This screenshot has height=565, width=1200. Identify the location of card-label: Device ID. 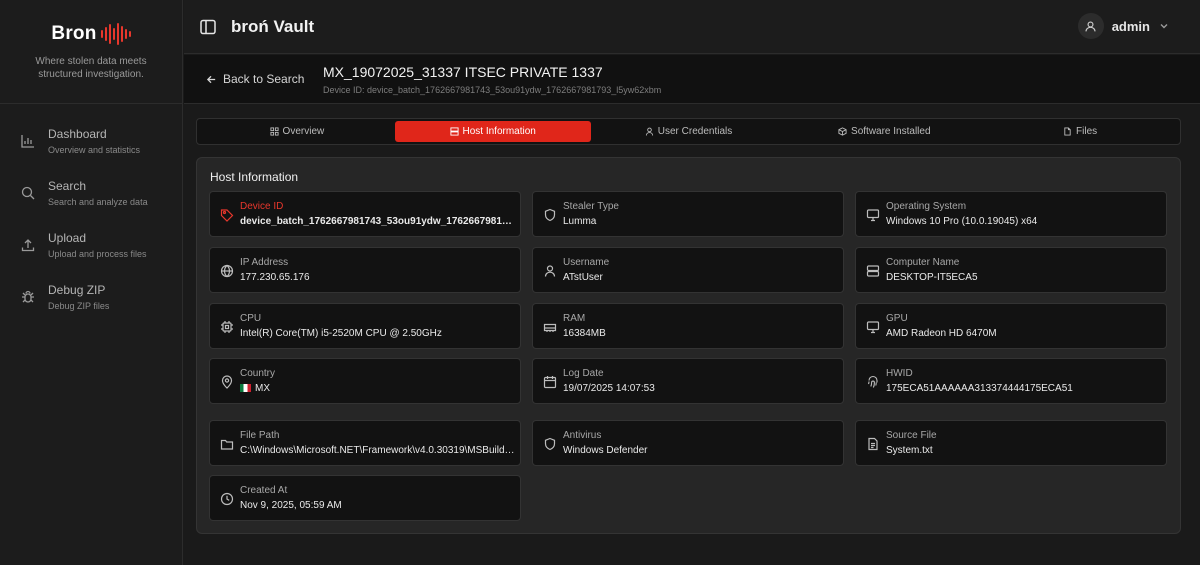
(262, 206).